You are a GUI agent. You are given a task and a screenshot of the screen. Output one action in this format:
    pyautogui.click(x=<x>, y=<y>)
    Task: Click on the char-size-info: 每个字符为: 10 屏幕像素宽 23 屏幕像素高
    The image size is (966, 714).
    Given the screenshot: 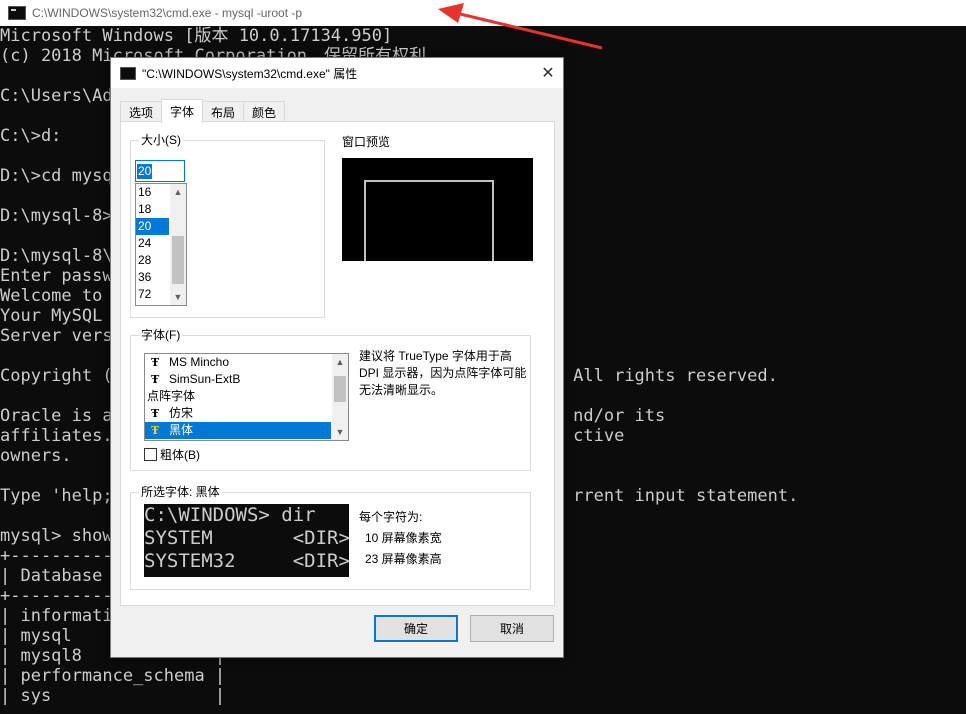 What is the action you would take?
    pyautogui.click(x=400, y=538)
    